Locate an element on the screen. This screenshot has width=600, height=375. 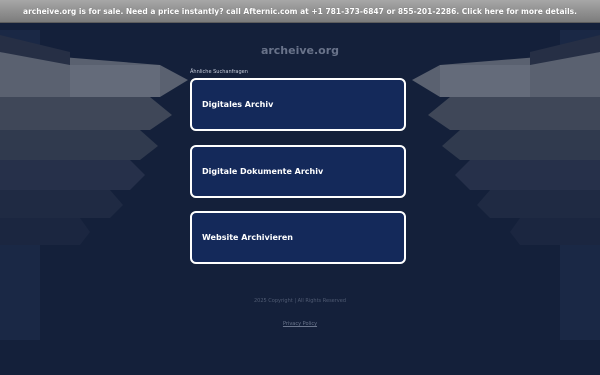
related-searches-label: Ähnliche Suchanfragen is located at coordinates (219, 72).